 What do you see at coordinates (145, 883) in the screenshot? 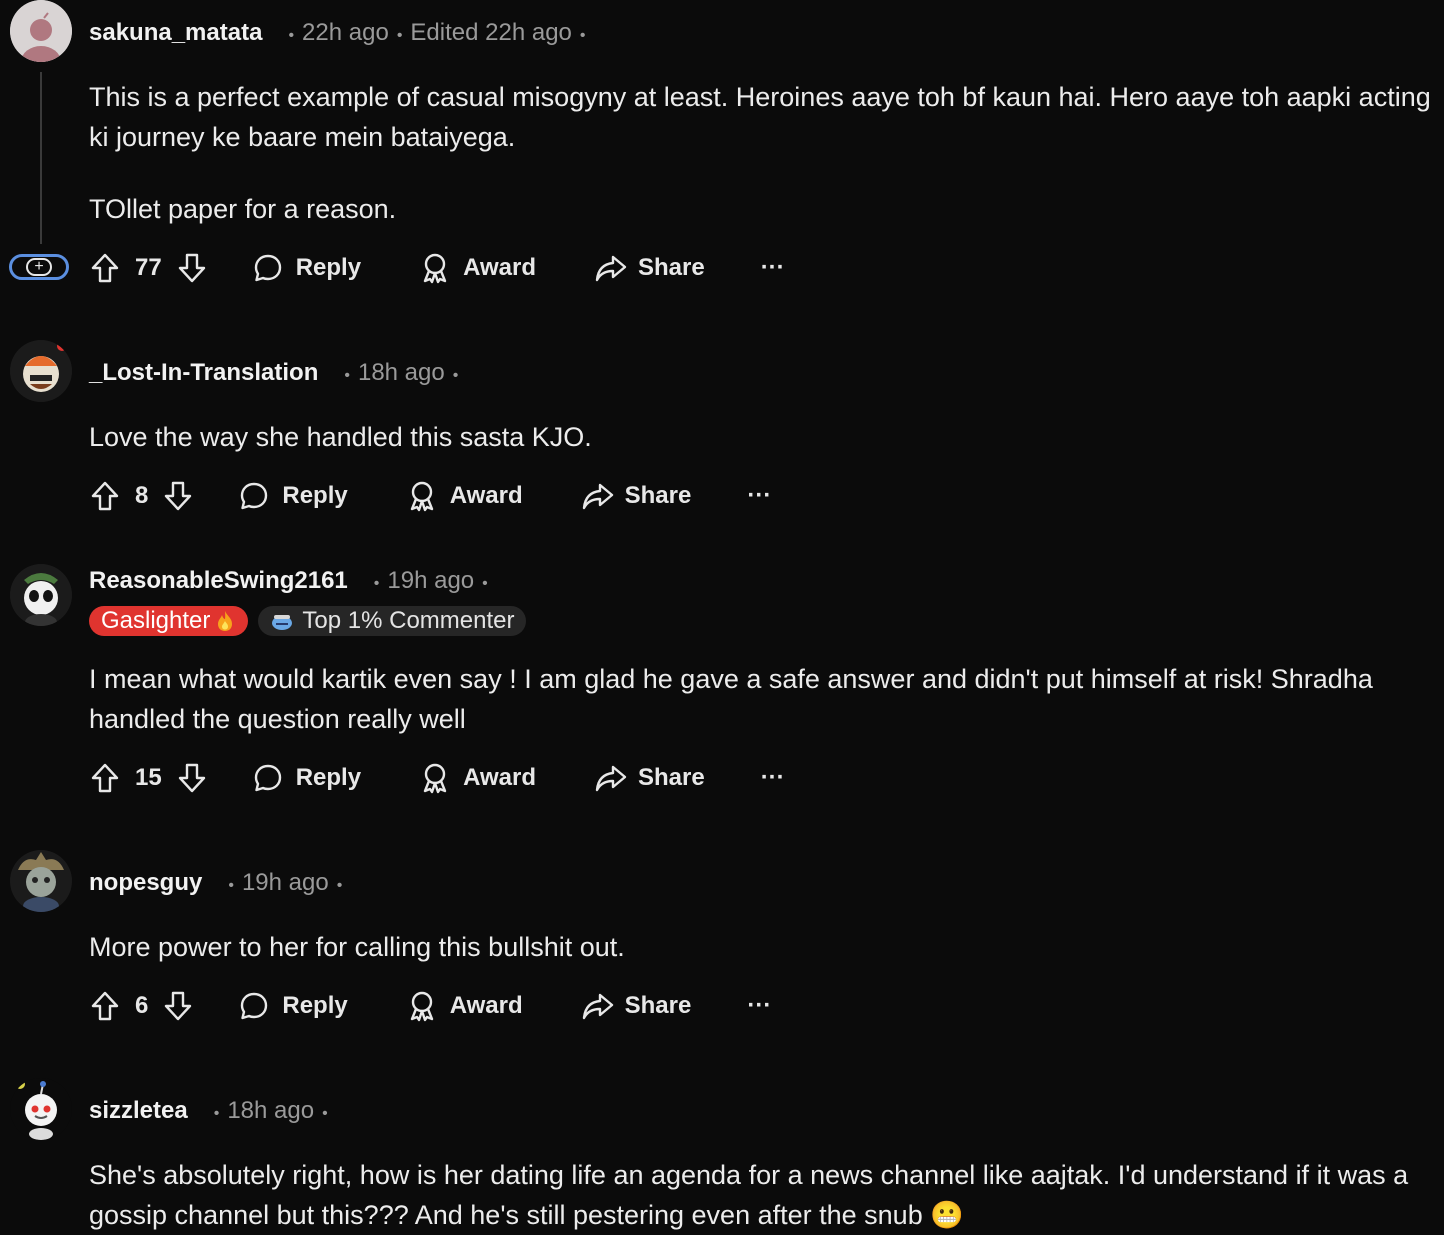
I see `username: nopesguy` at bounding box center [145, 883].